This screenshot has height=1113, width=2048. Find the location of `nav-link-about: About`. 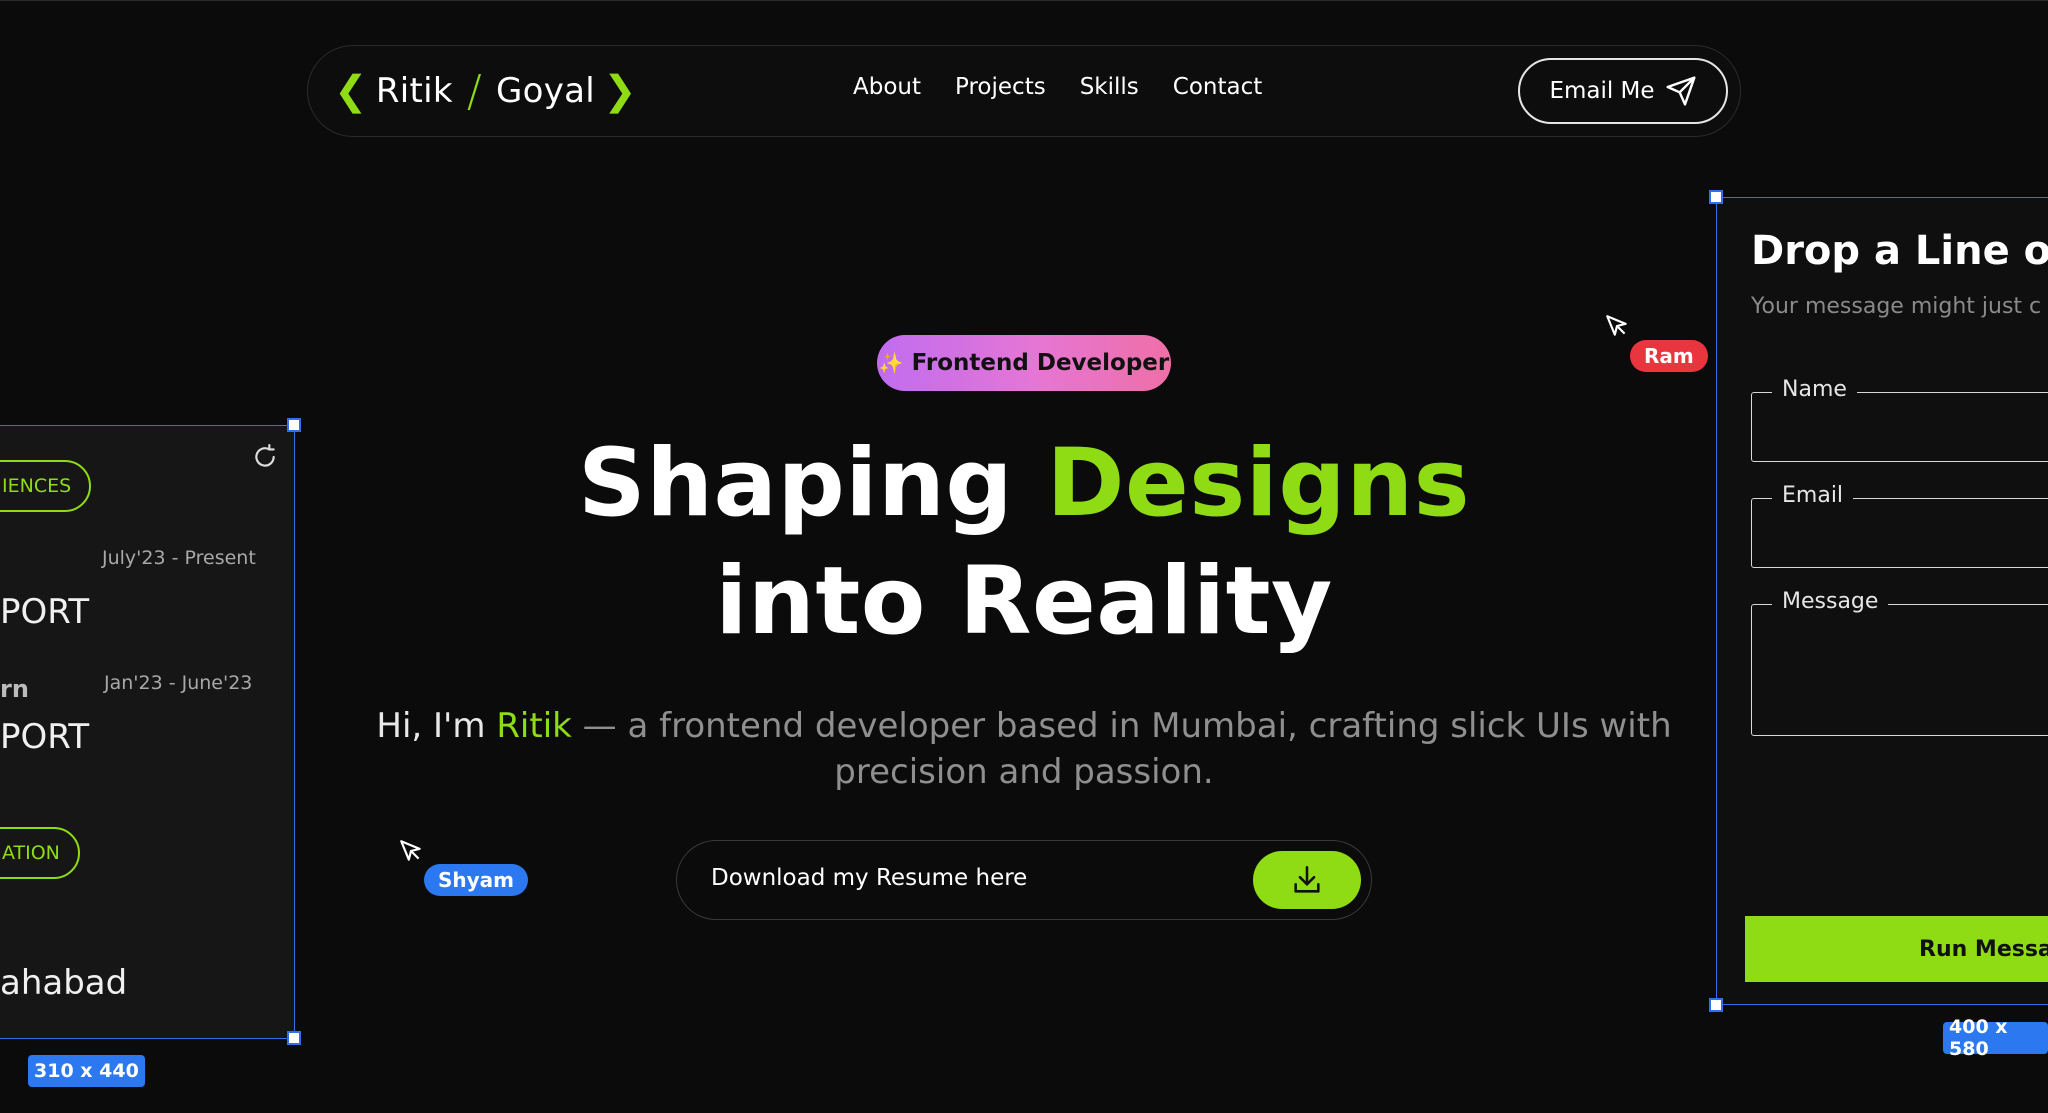

nav-link-about: About is located at coordinates (887, 87).